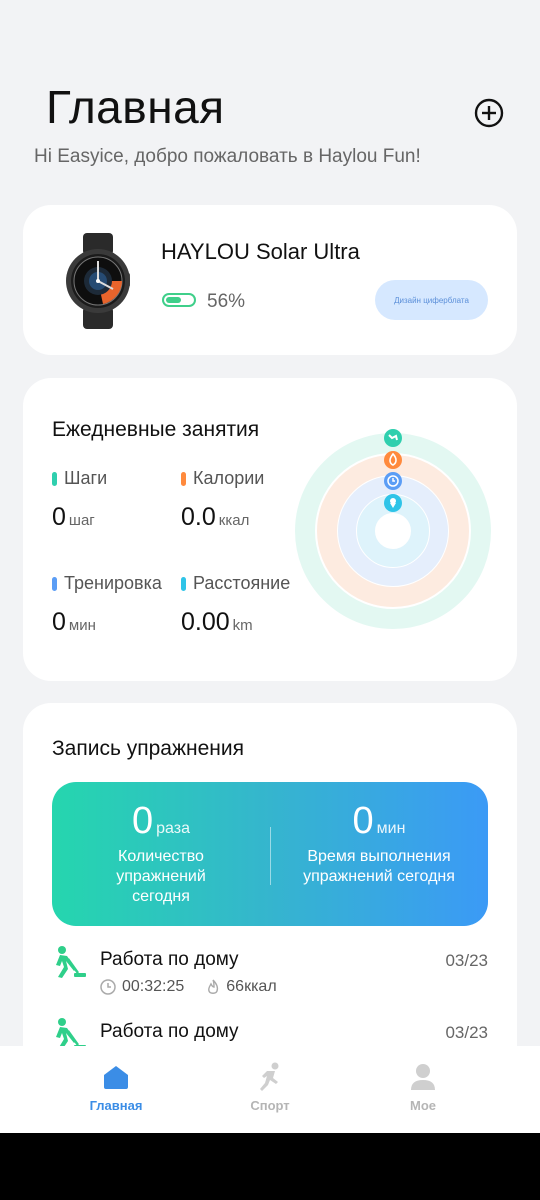 The height and width of the screenshot is (1200, 540). Describe the element at coordinates (393, 438) in the screenshot. I see `steps-ring-icon` at that location.